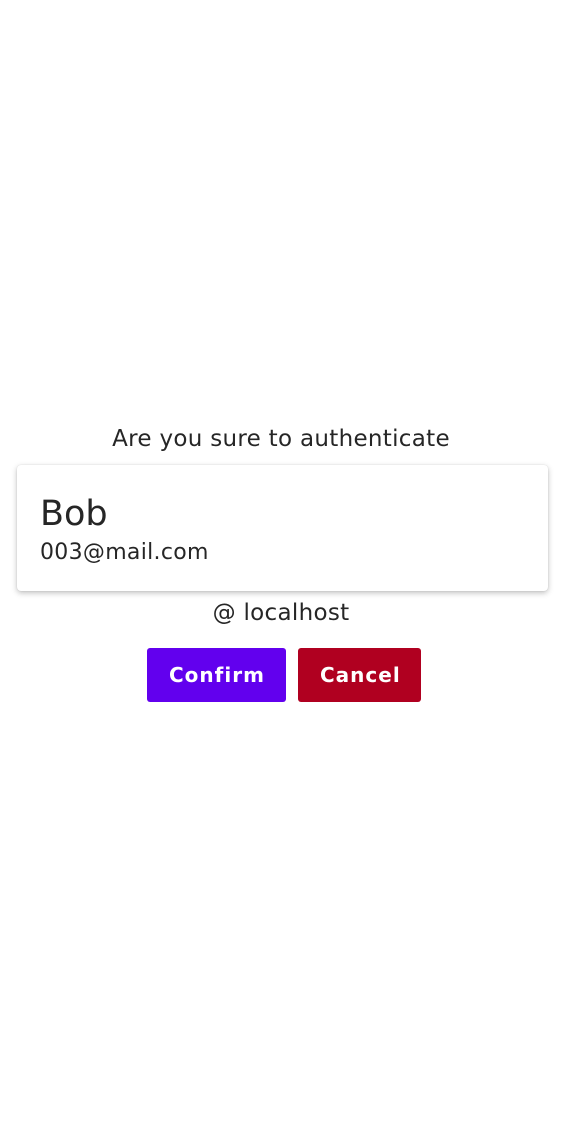 The width and height of the screenshot is (562, 1132). I want to click on user-card: Bob 003@mail.com, so click(282, 528).